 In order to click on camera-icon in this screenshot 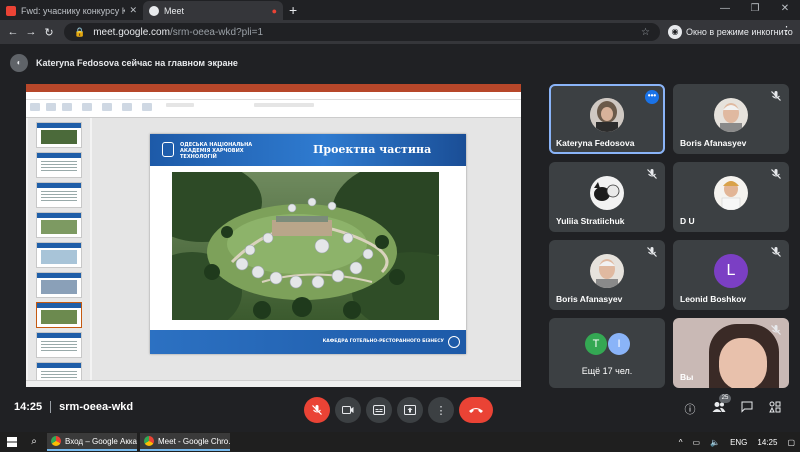, I will do `click(348, 410)`.